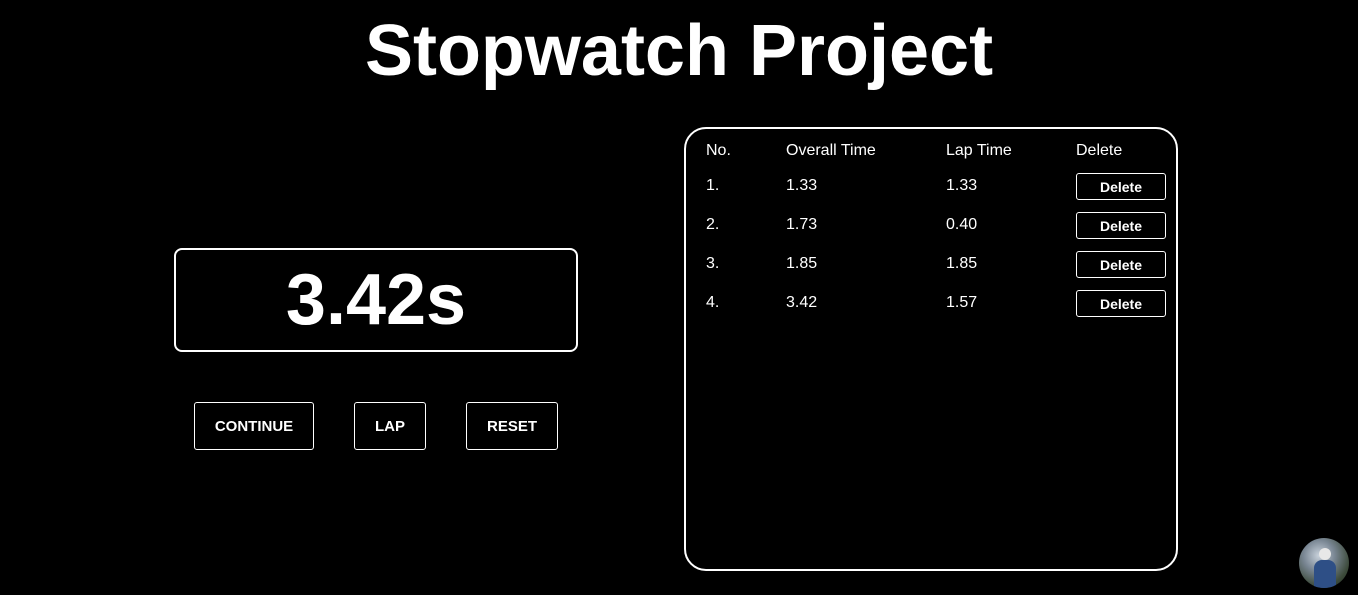  I want to click on row-lap-time: 1.85, so click(962, 263).